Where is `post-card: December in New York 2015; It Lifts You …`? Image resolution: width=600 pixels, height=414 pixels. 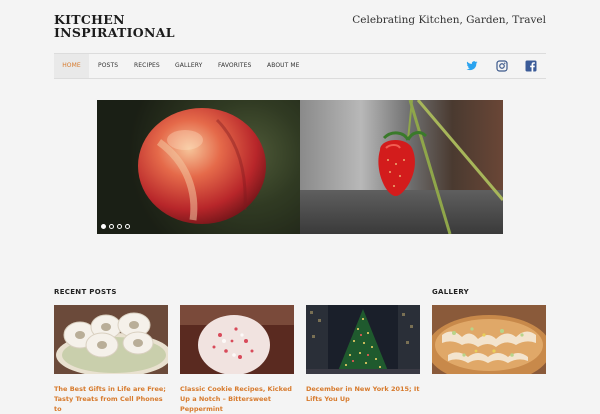 post-card: December in New York 2015; It Lifts You … is located at coordinates (363, 354).